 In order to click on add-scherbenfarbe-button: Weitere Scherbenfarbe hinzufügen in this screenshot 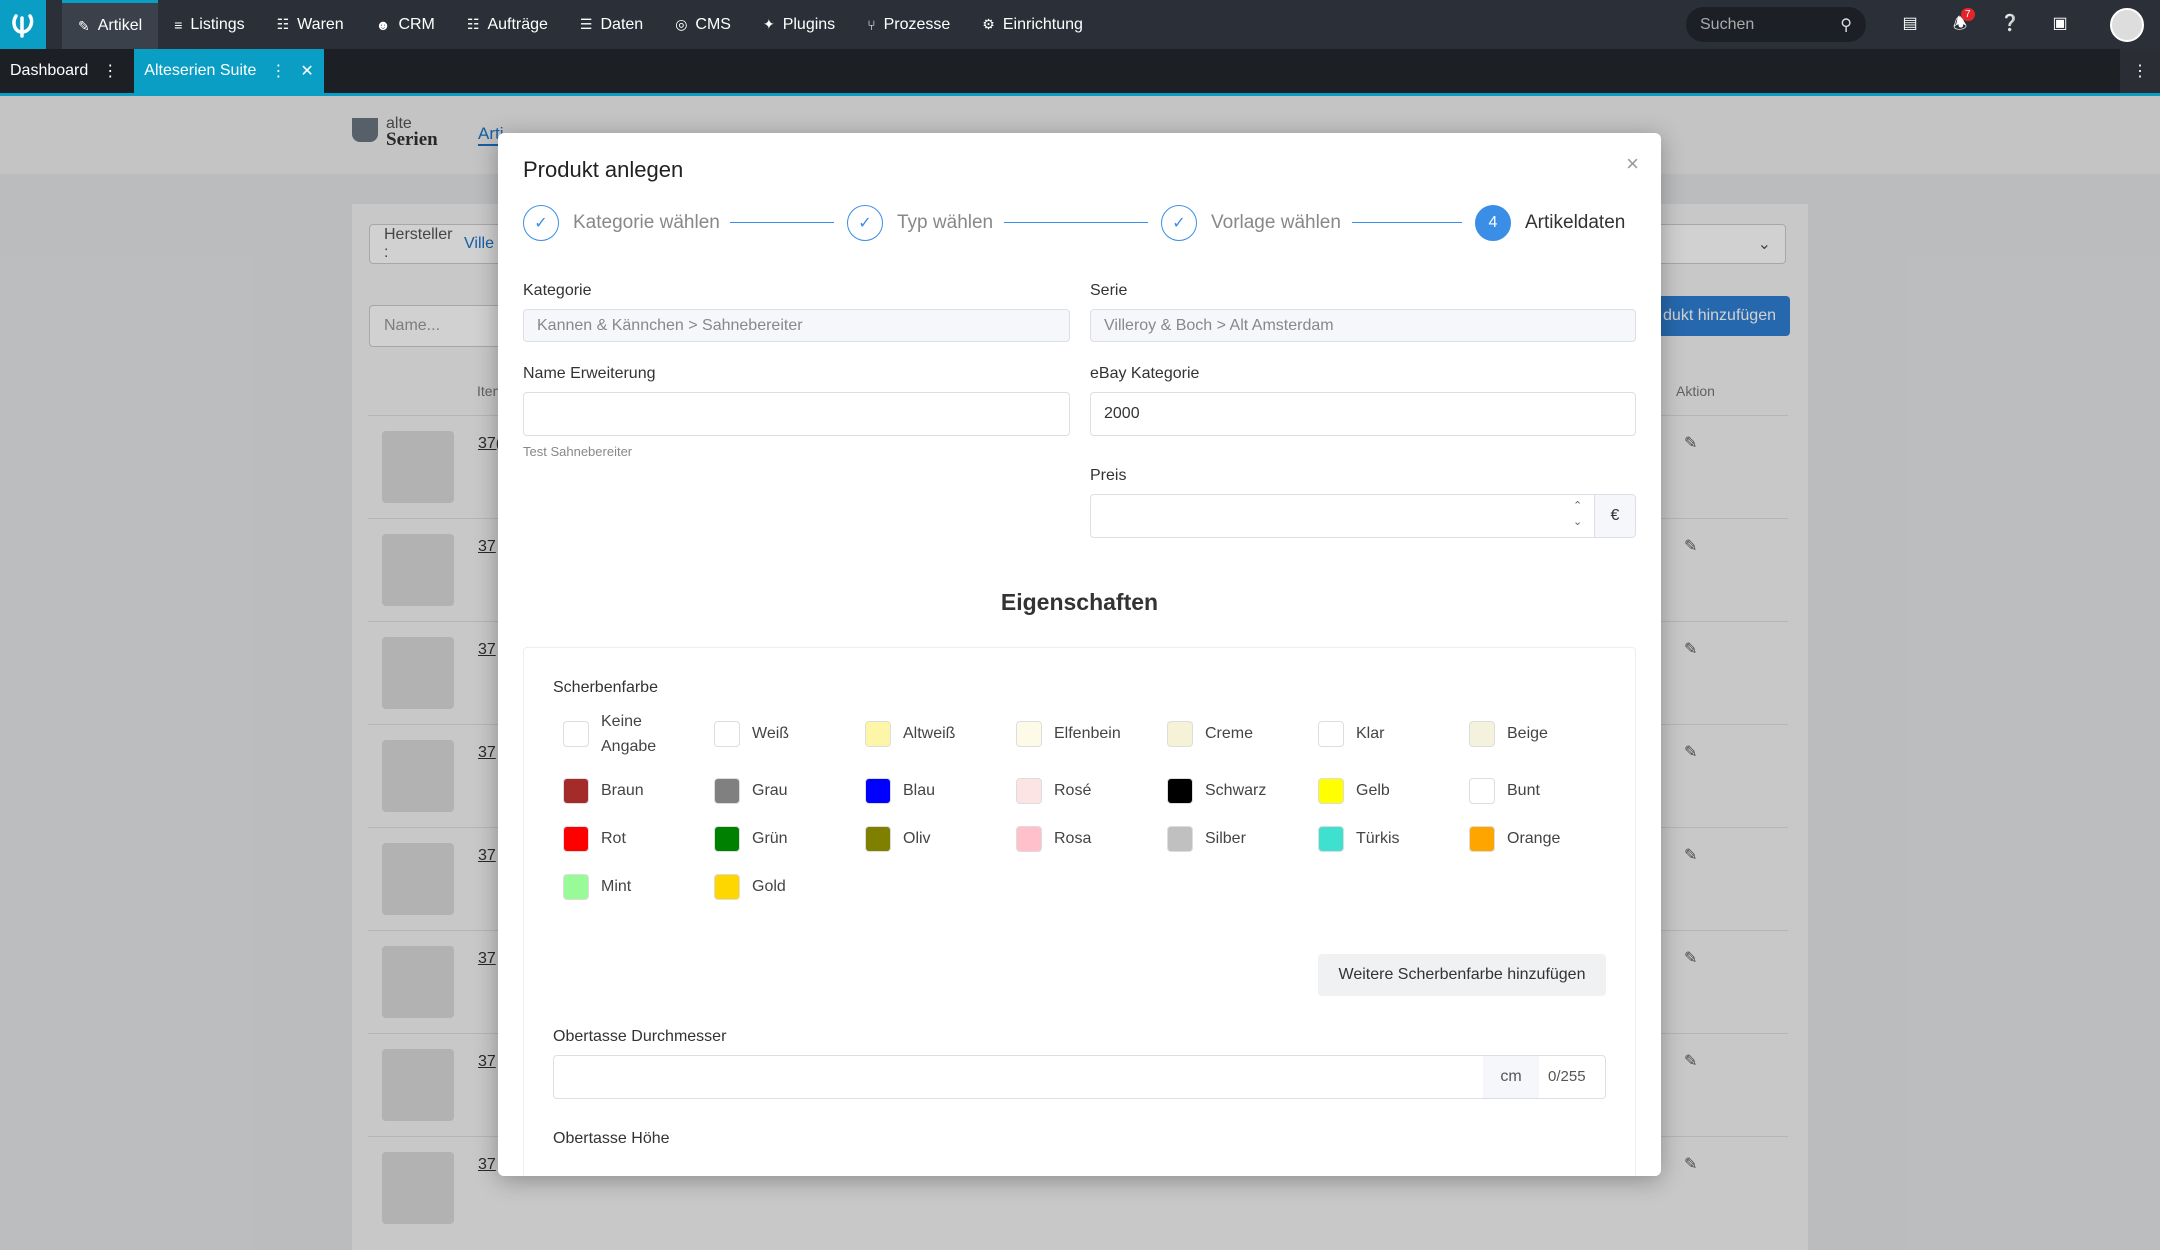, I will do `click(1462, 975)`.